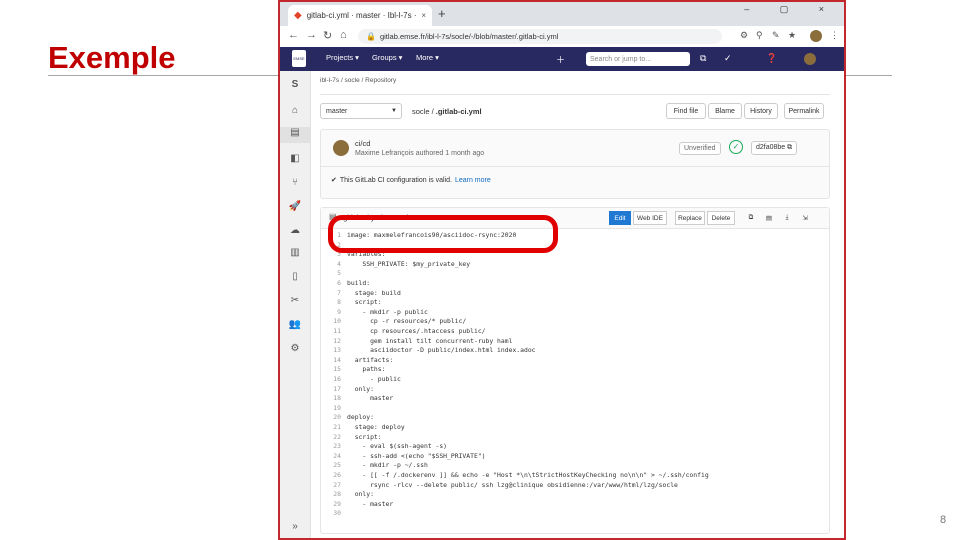  What do you see at coordinates (331, 428) in the screenshot?
I see `line-number: 21` at bounding box center [331, 428].